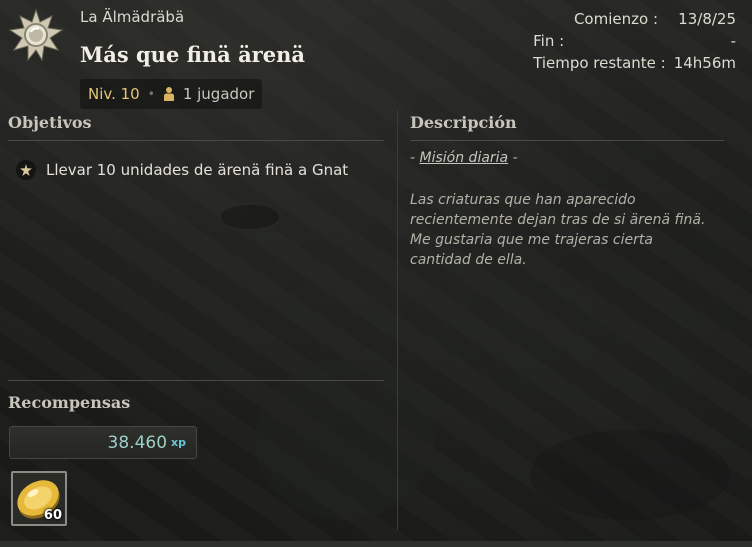 The height and width of the screenshot is (547, 752). Describe the element at coordinates (218, 94) in the screenshot. I see `player-count: 1 jugador` at that location.